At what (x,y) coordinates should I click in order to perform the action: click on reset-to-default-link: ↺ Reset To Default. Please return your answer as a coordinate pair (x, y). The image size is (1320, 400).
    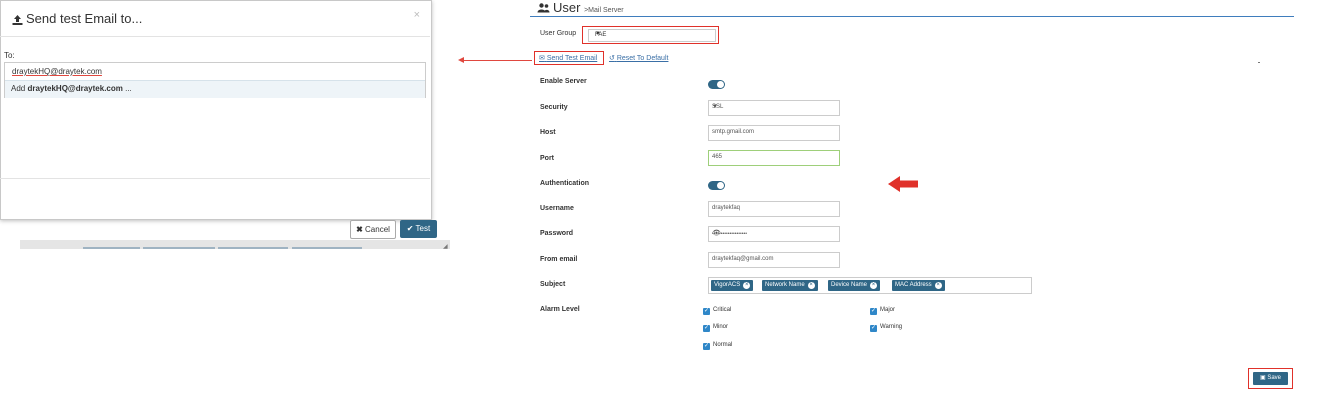
    Looking at the image, I should click on (638, 58).